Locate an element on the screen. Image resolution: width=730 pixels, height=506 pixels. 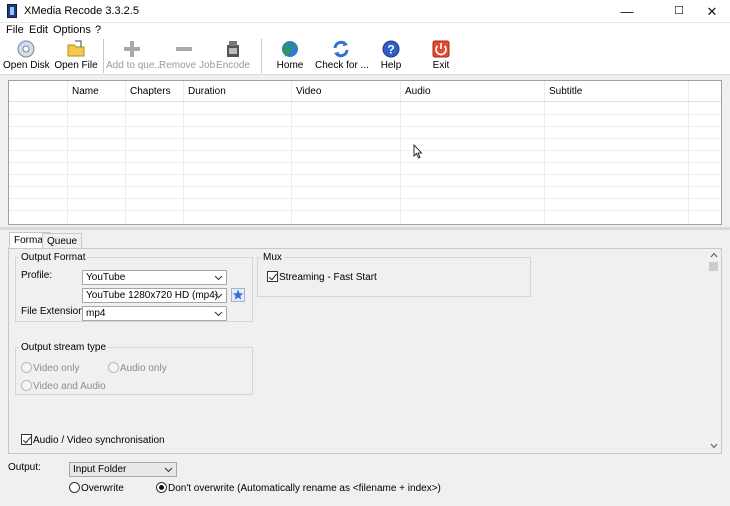
stream-type-title: Output stream type is located at coordinates (64, 347).